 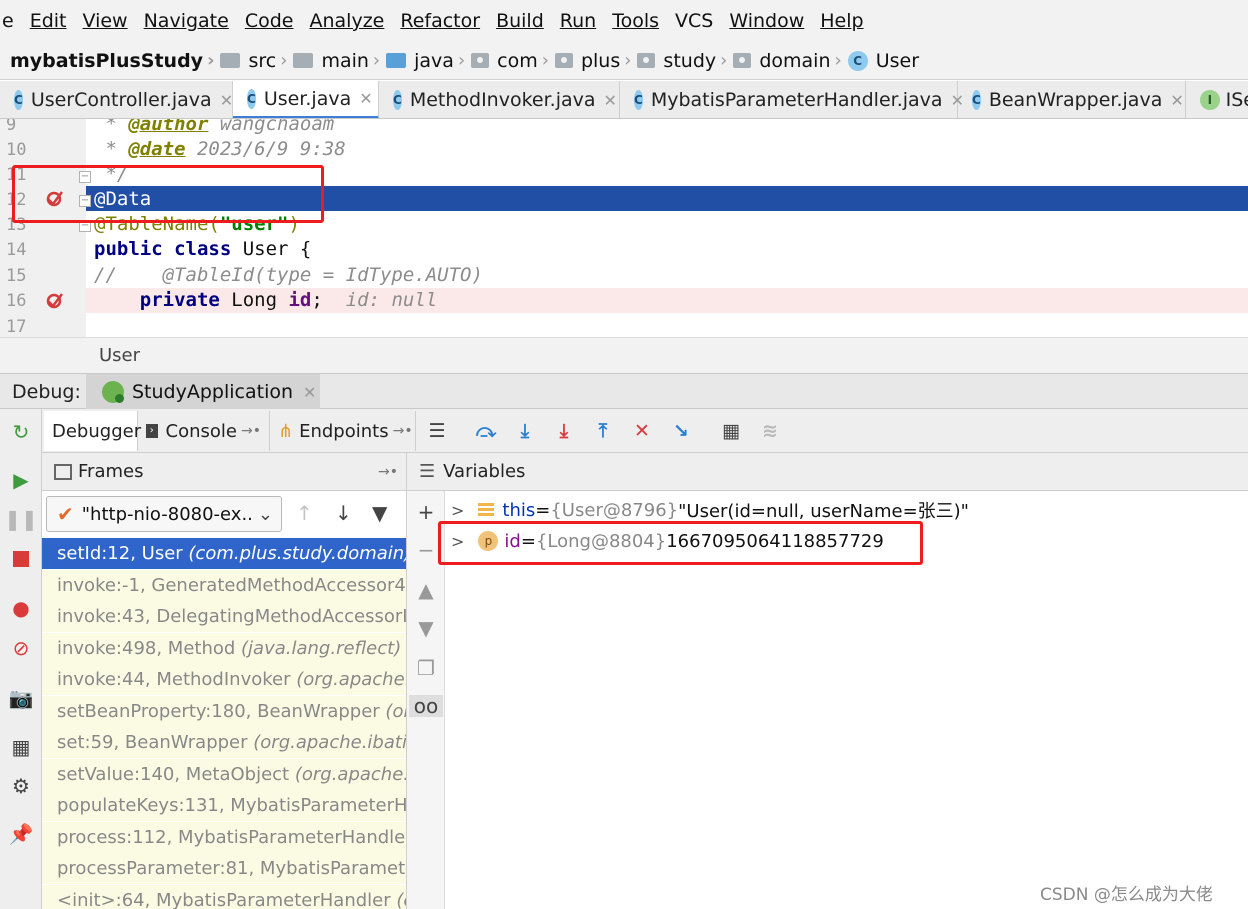 I want to click on chevron-down-icon: ⌄, so click(x=265, y=514).